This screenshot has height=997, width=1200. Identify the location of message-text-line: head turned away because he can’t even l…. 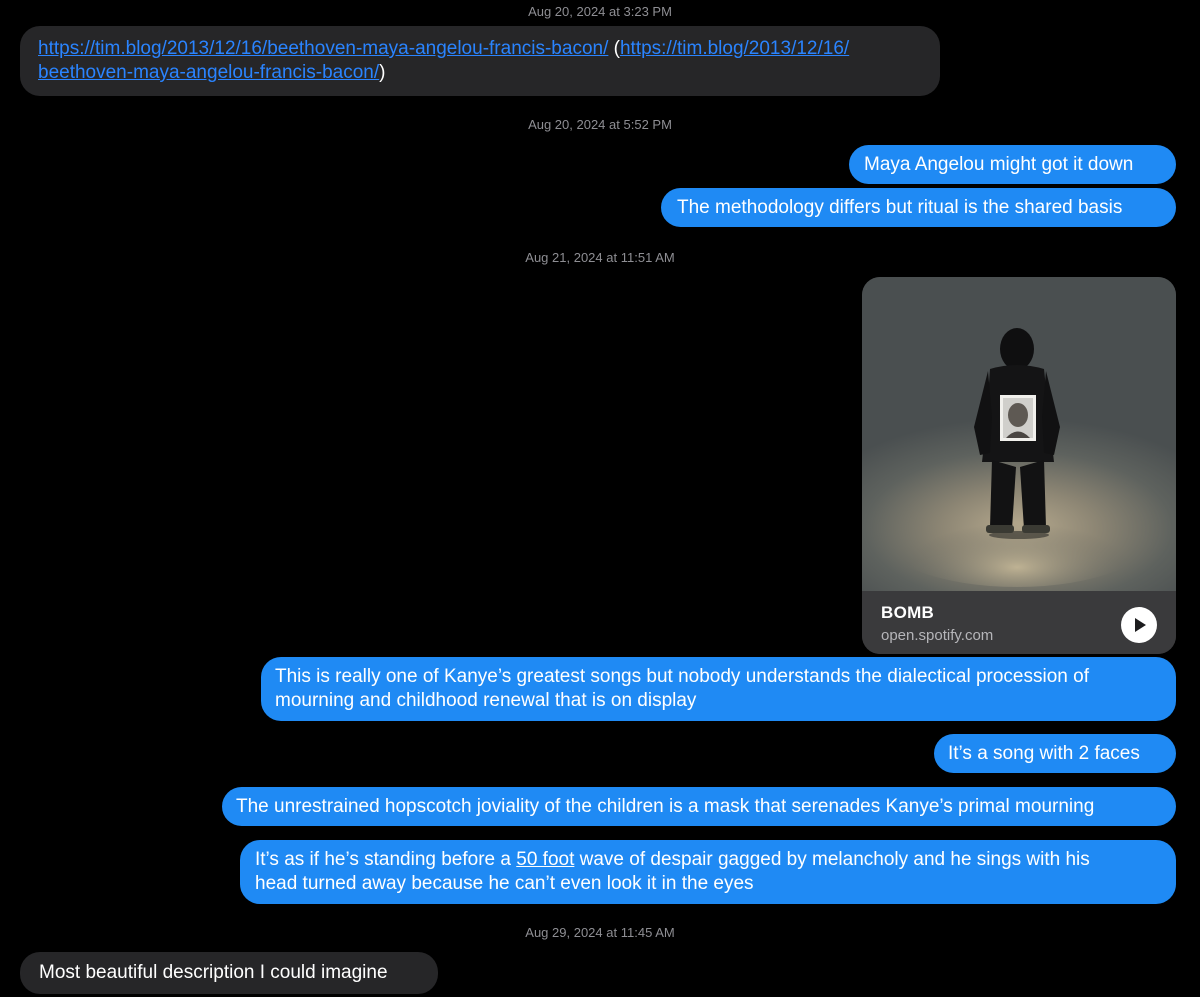
(504, 883).